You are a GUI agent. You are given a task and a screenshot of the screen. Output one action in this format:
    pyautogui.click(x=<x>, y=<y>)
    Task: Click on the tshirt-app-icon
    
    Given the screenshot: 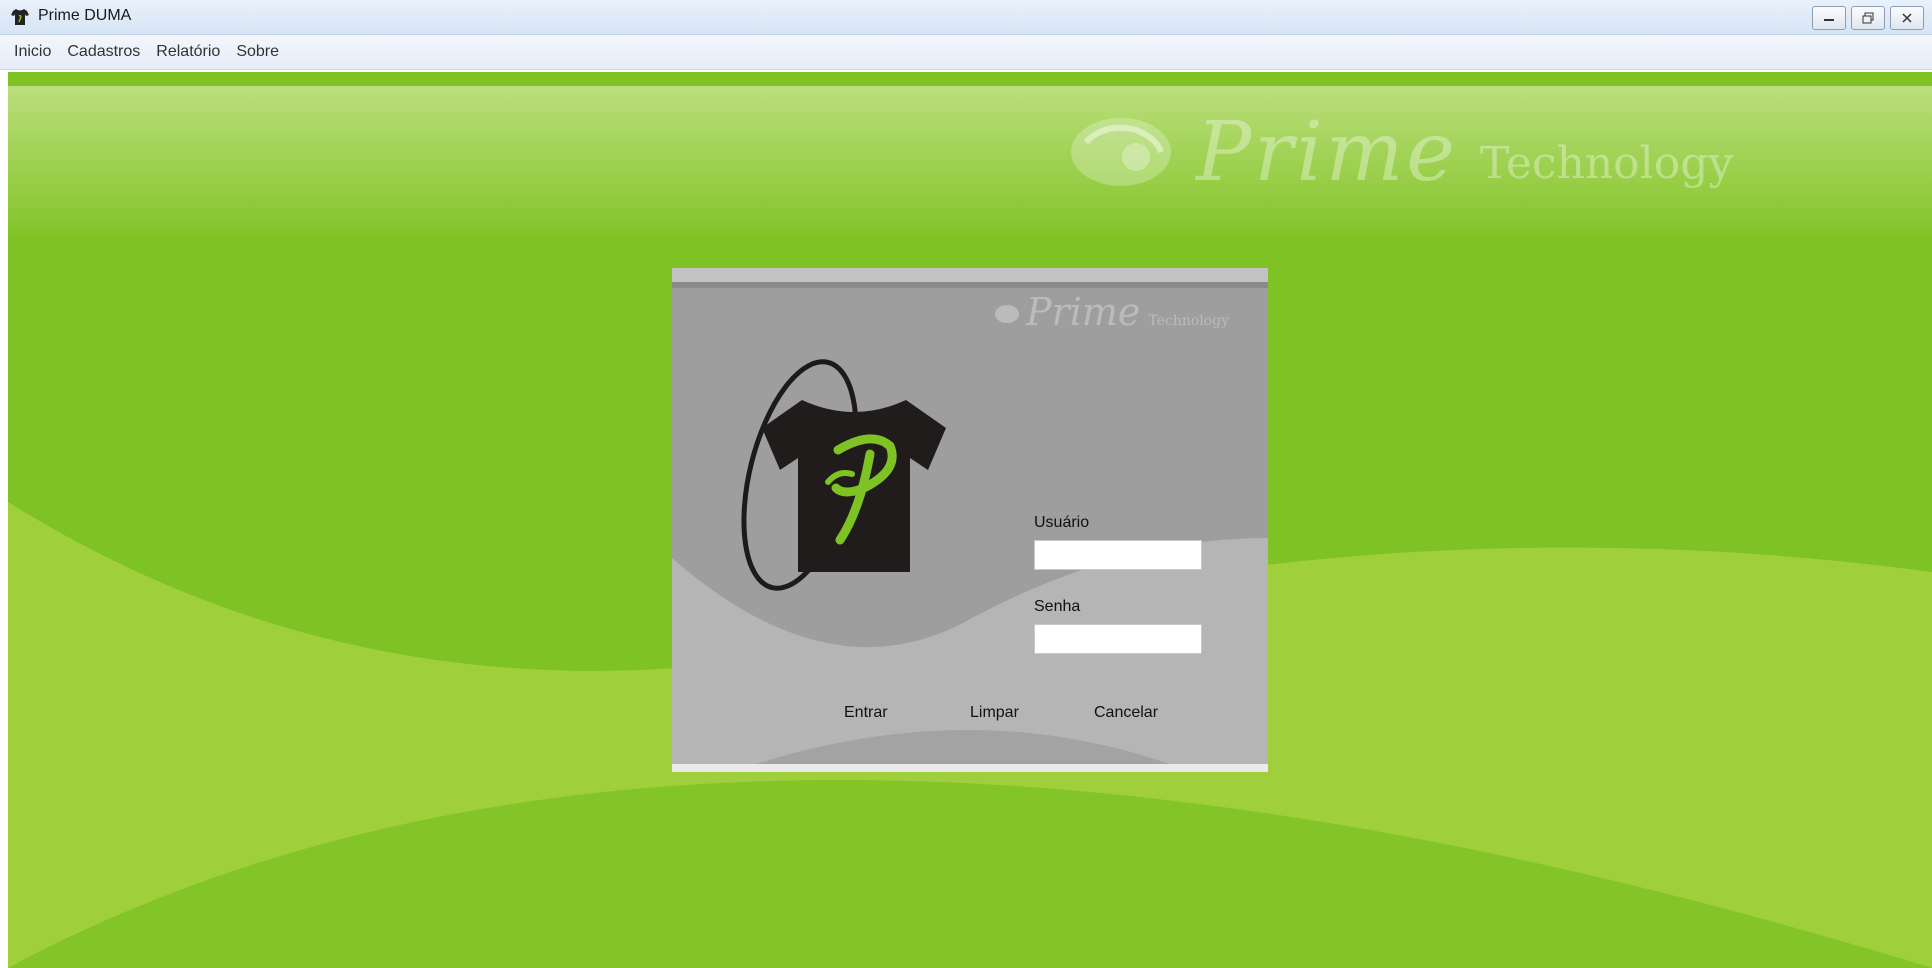 What is the action you would take?
    pyautogui.click(x=20, y=17)
    